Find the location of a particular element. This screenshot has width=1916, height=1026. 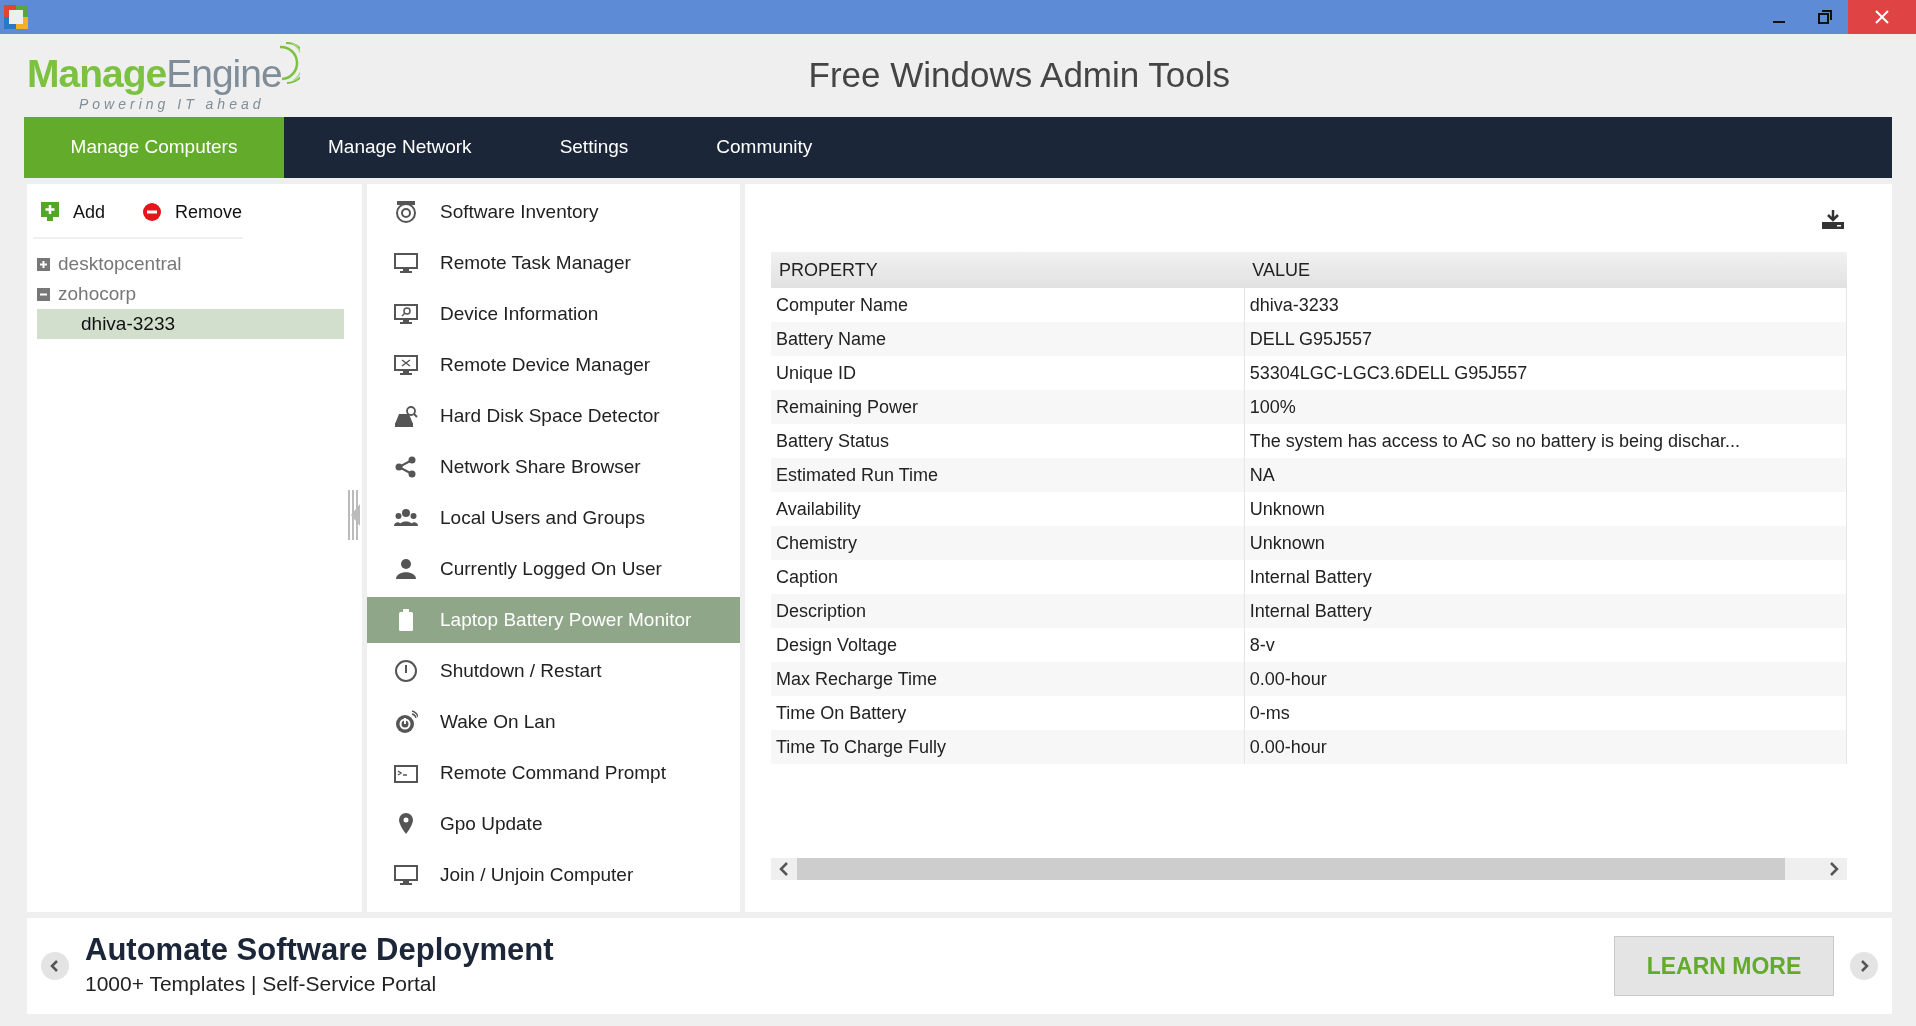

tree-item: desktopcentral is located at coordinates (120, 264).